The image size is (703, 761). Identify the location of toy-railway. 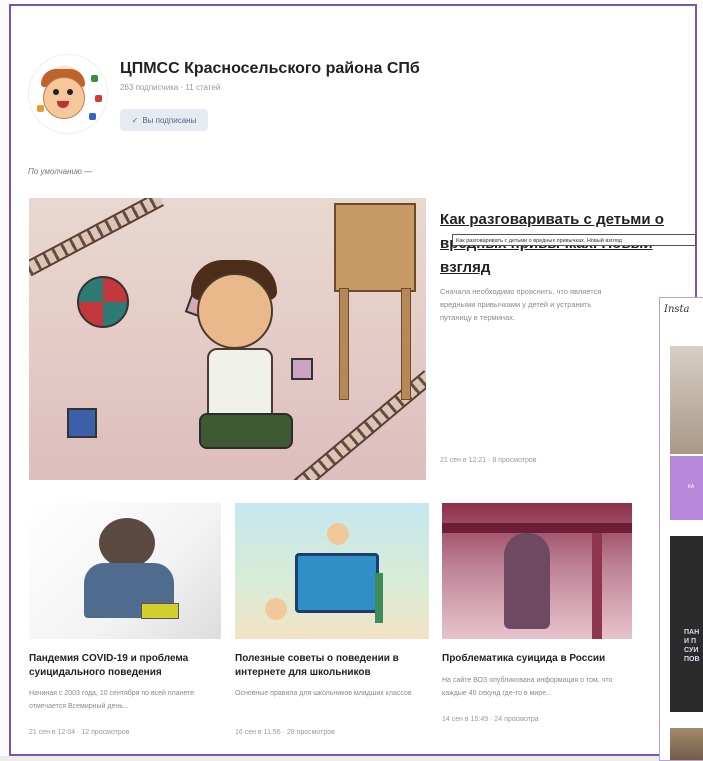
(96, 237).